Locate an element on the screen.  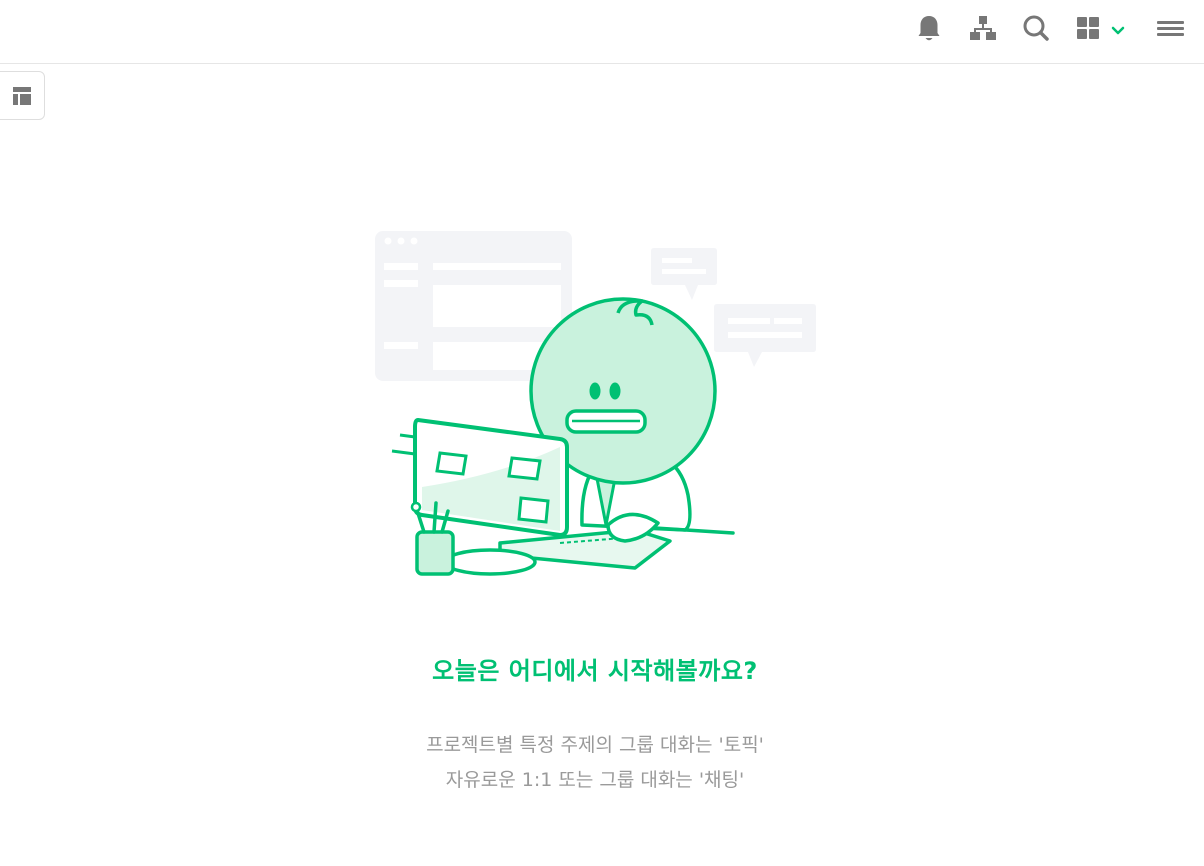
empty-state-description-topic: 프로젝트별 특정 주제의 그룹 대화는 '토픽' is located at coordinates (595, 745).